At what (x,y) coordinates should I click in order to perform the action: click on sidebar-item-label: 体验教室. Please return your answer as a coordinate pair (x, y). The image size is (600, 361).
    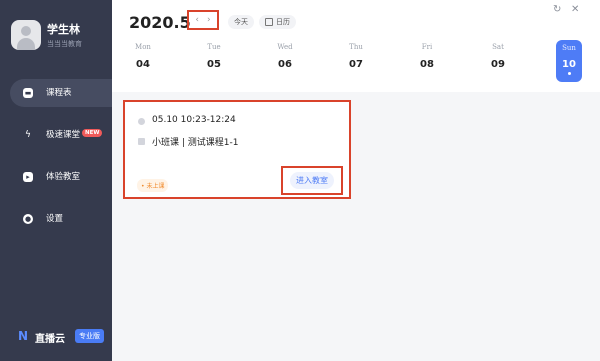
    Looking at the image, I should click on (63, 177).